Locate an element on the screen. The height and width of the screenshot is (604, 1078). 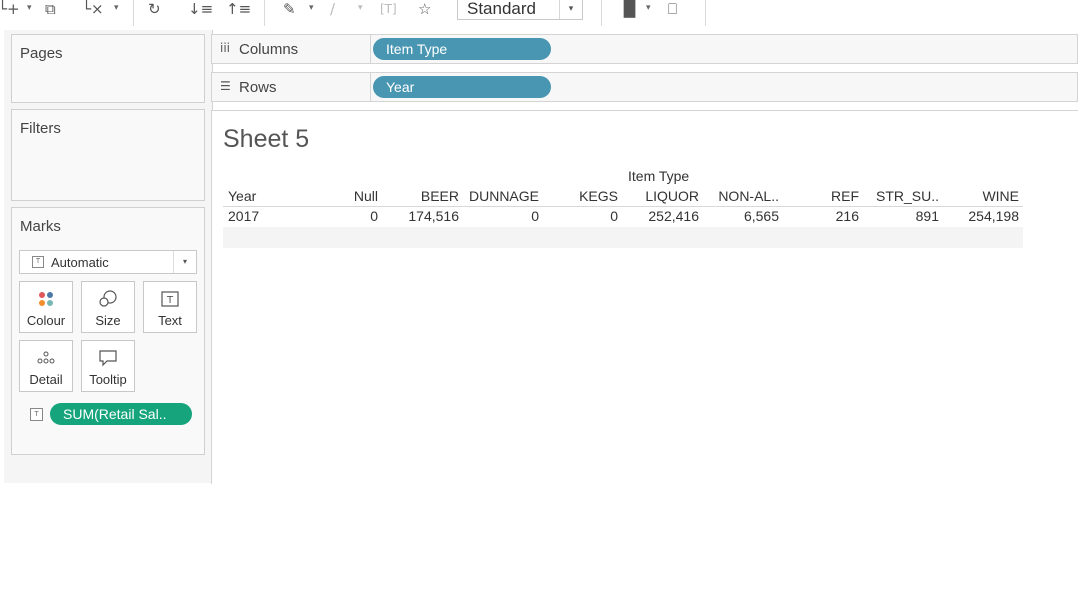
measure-pill: SUM(Retail Sal.. is located at coordinates (121, 414).